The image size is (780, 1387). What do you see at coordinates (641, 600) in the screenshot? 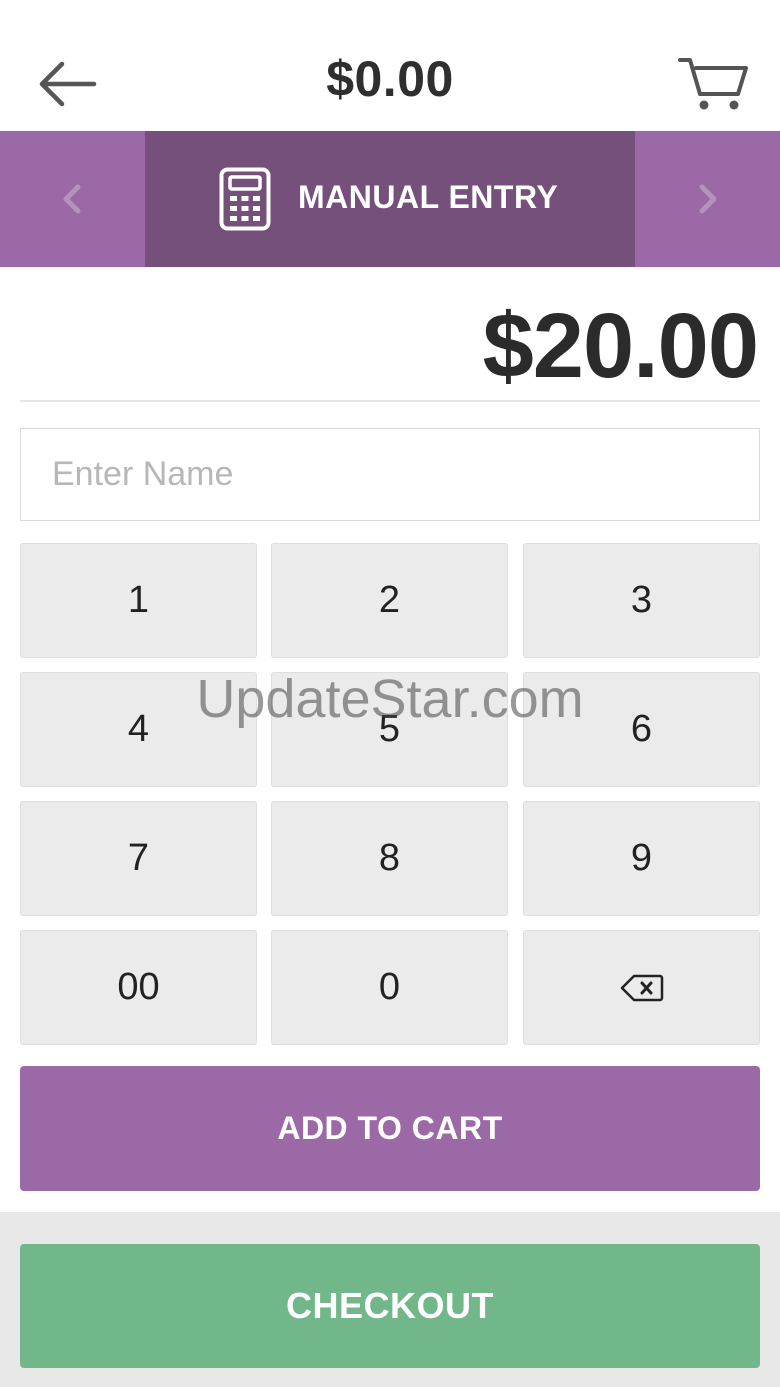
I see `key-3: 3` at bounding box center [641, 600].